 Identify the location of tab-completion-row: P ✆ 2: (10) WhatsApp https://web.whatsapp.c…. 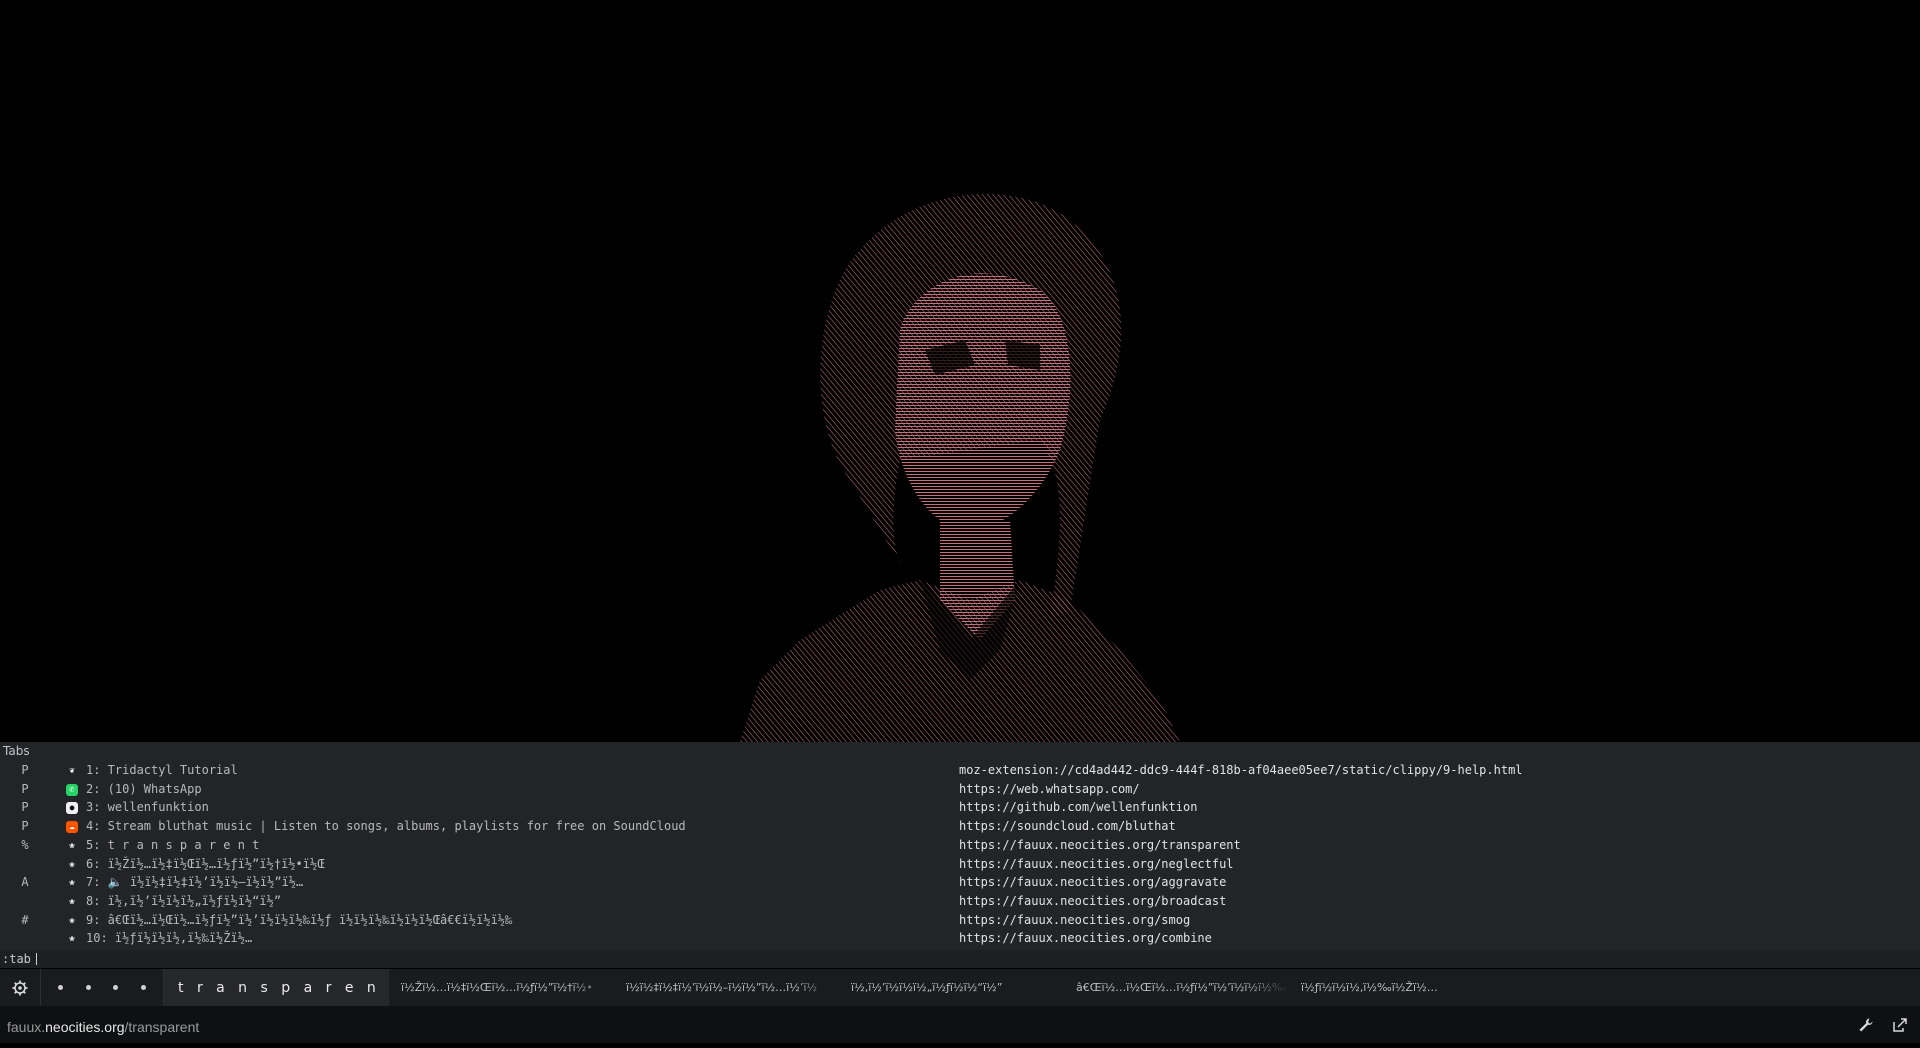
(960, 789).